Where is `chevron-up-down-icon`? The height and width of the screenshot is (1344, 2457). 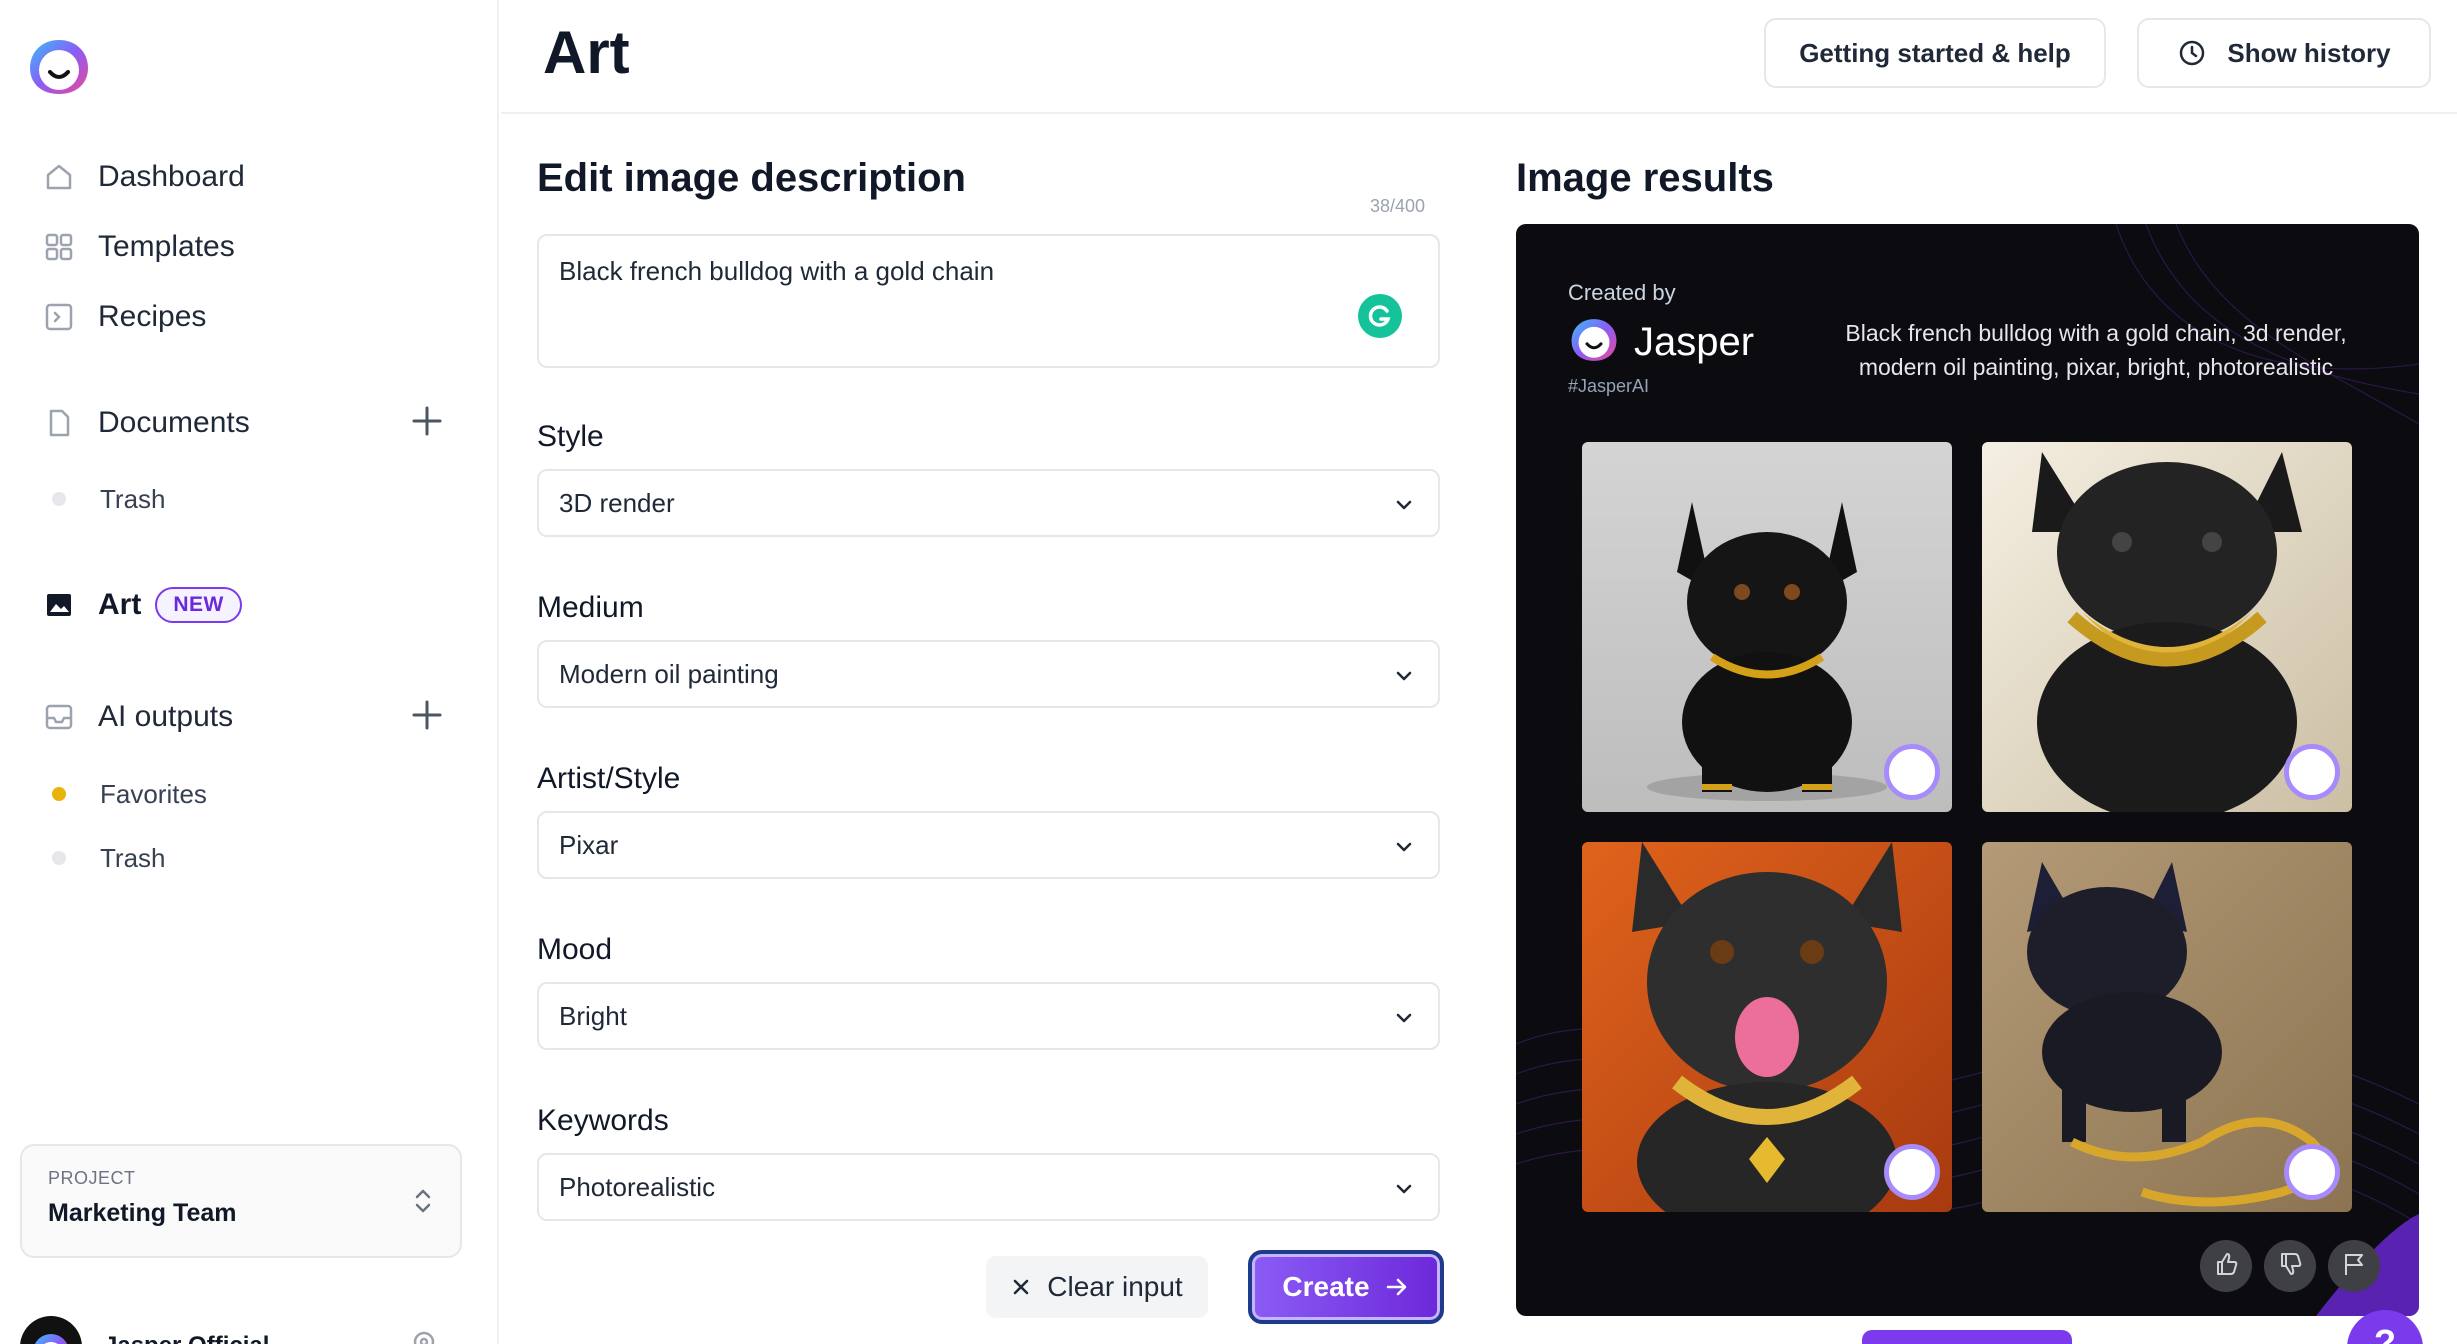 chevron-up-down-icon is located at coordinates (423, 1203).